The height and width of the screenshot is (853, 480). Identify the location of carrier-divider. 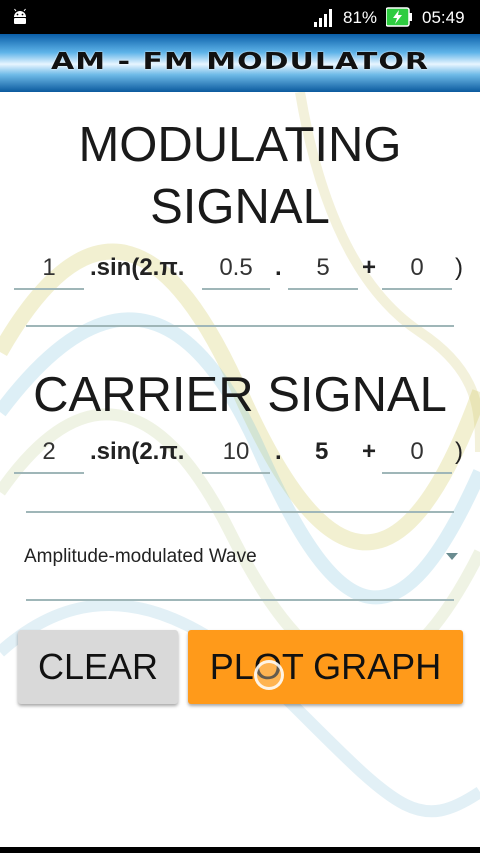
(240, 512).